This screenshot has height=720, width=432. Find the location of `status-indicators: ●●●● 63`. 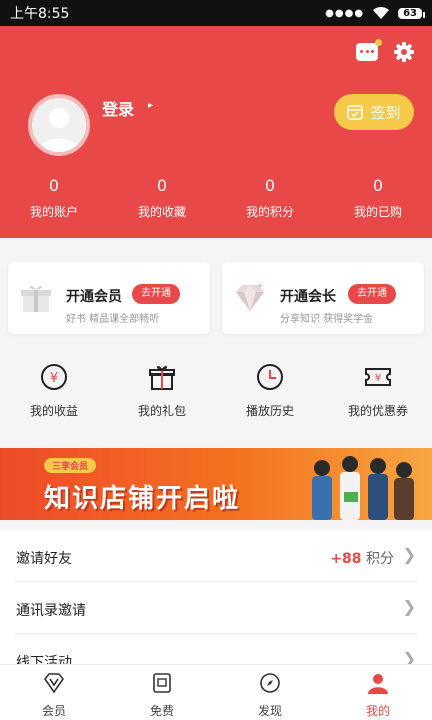

status-indicators: ●●●● 63 is located at coordinates (375, 13).